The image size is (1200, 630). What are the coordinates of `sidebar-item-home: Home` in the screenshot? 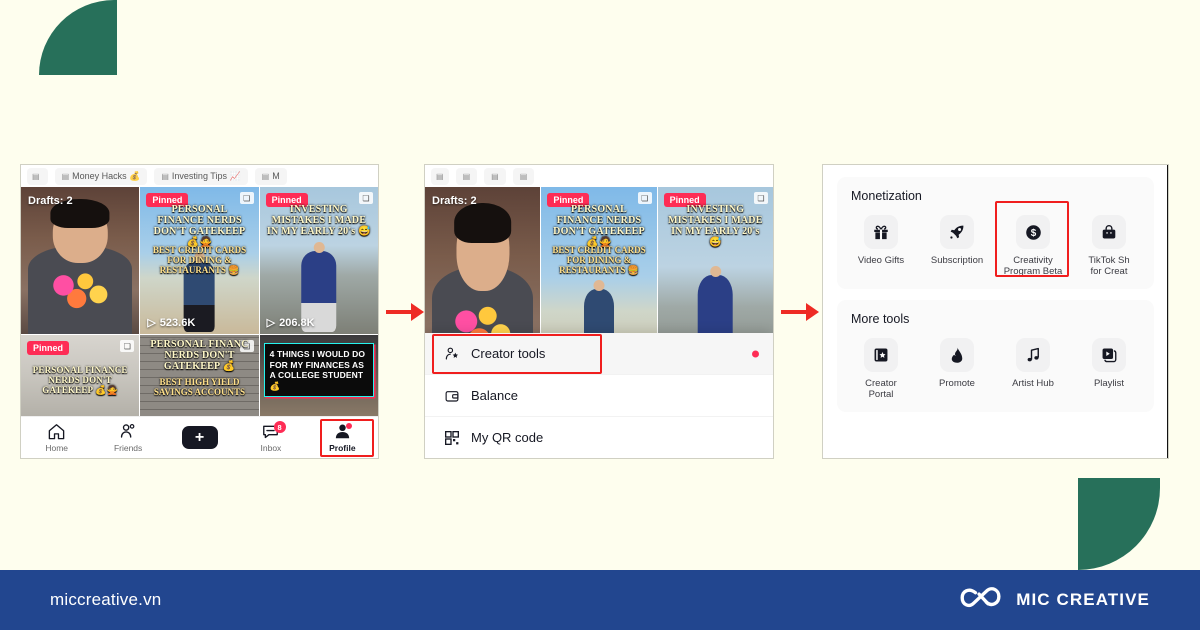 It's located at (56, 437).